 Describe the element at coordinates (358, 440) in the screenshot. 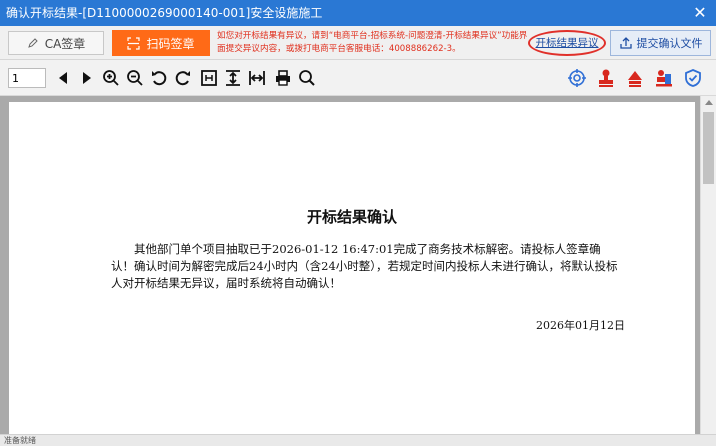

I see `status-bar: 准备就绪` at that location.